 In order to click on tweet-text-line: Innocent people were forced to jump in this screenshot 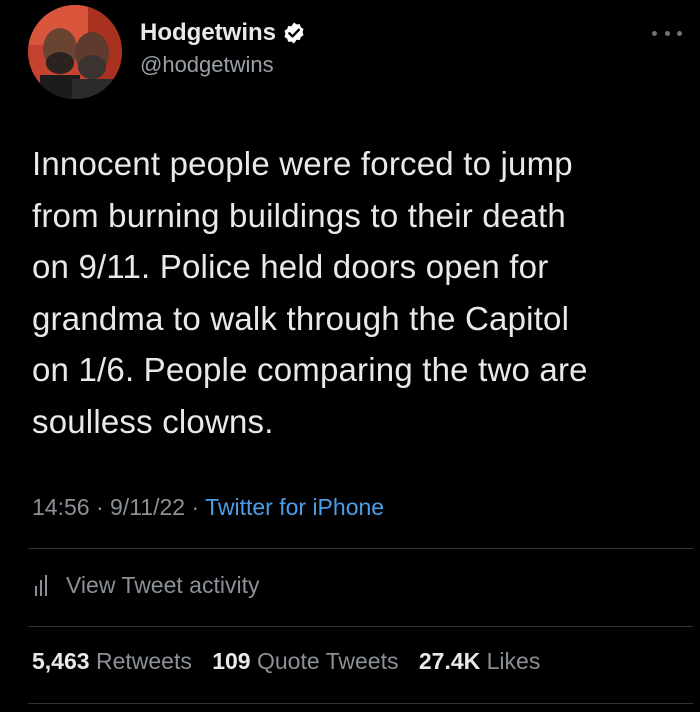, I will do `click(302, 163)`.